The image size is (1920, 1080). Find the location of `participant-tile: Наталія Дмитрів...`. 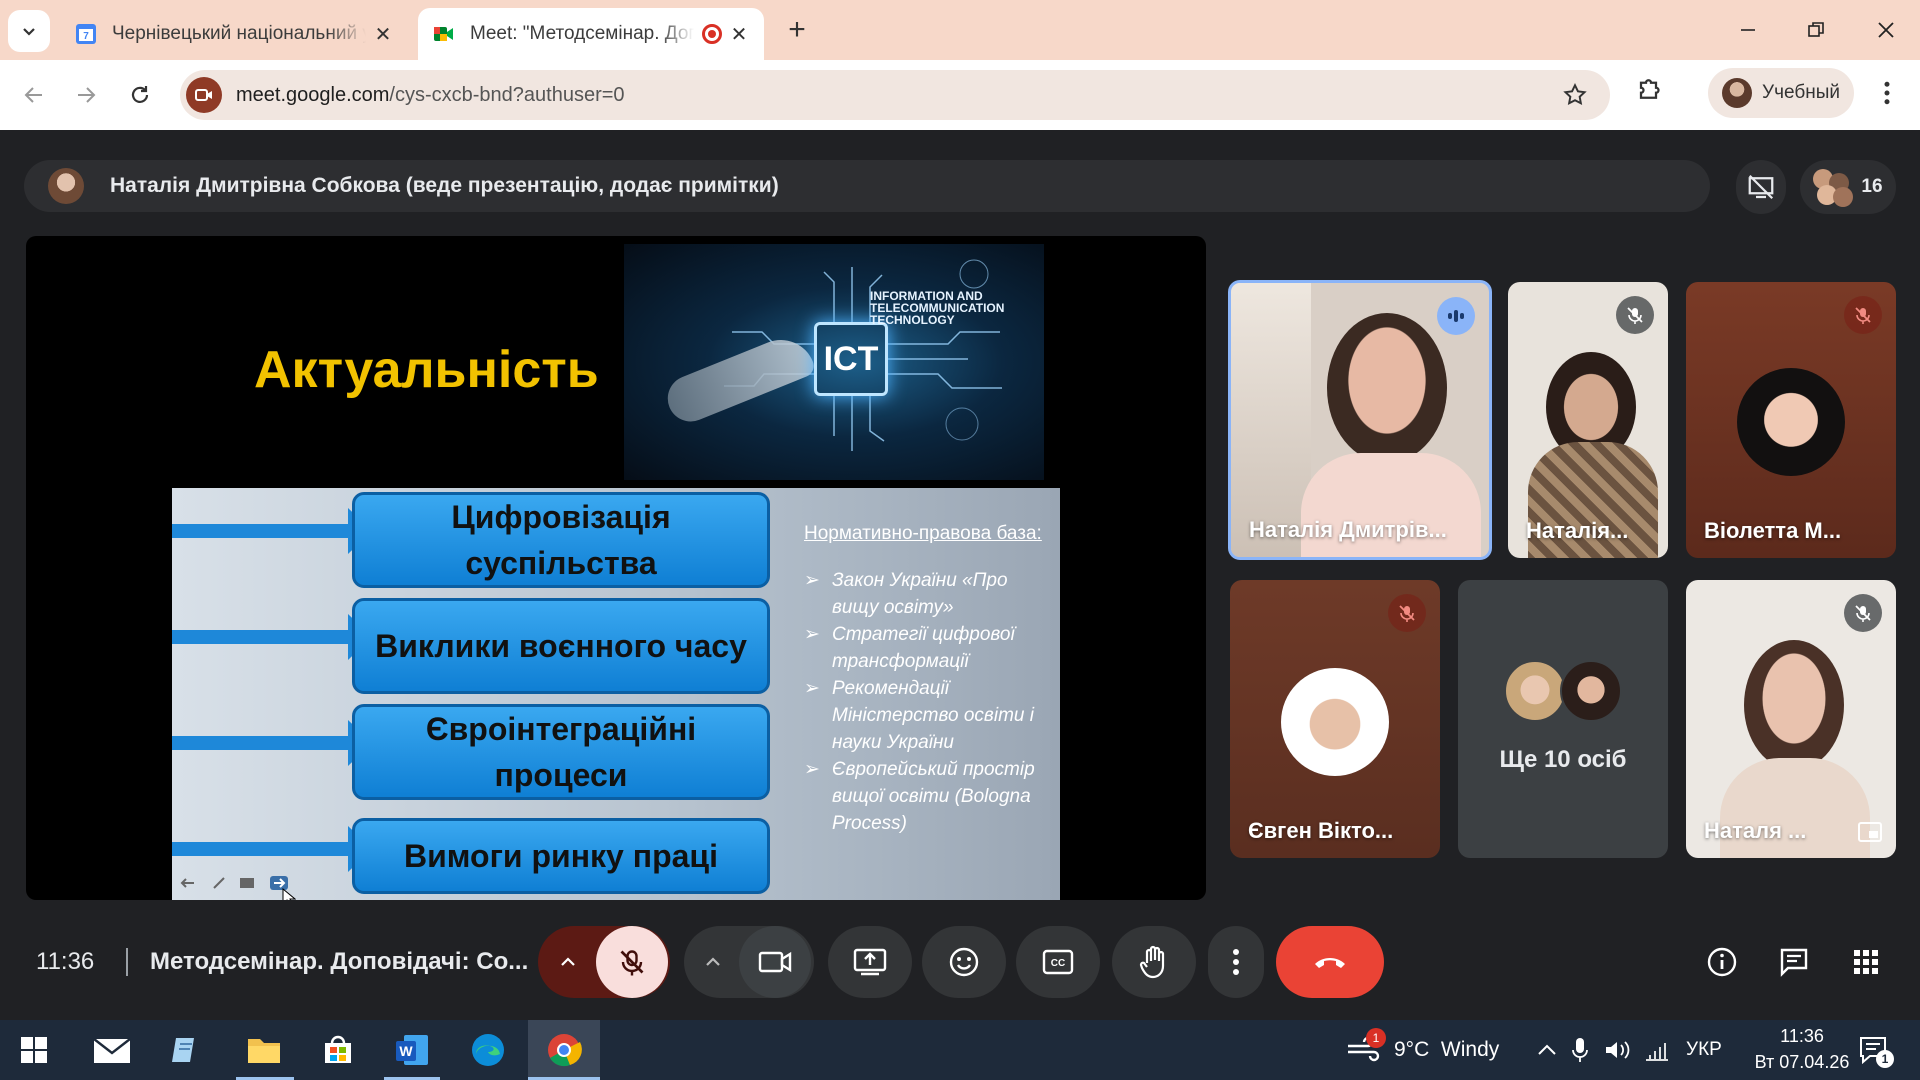

participant-tile: Наталія Дмитрів... is located at coordinates (1360, 420).